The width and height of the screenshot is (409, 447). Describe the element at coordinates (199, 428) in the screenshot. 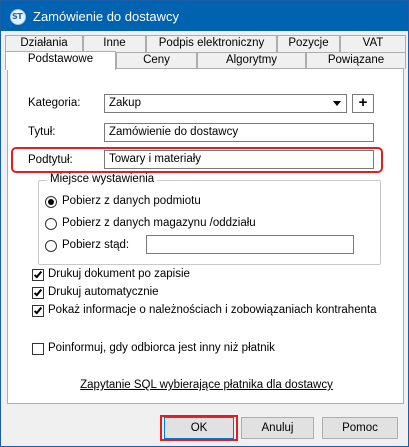

I see `ok-button: OK` at that location.